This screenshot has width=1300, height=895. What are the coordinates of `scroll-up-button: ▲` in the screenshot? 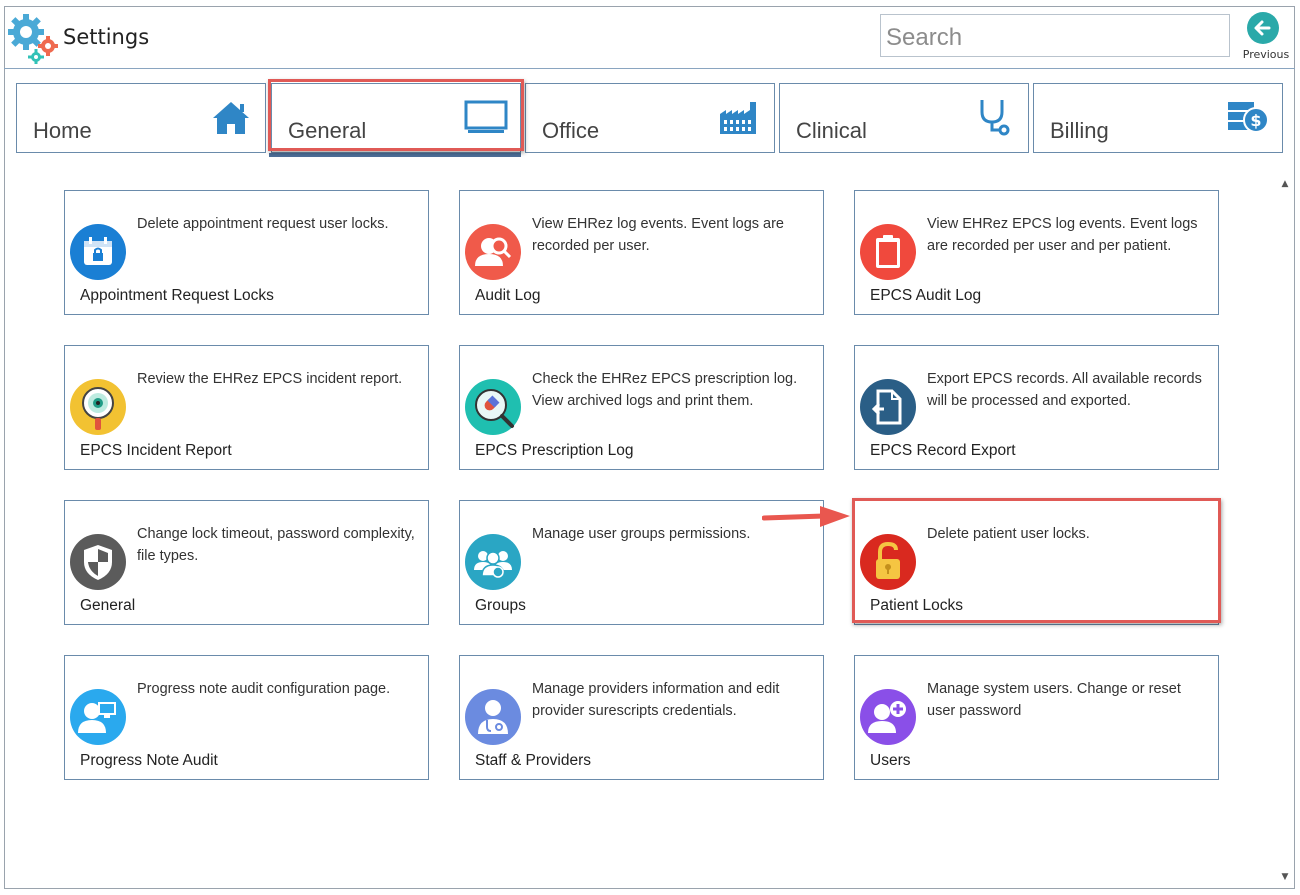 It's located at (1285, 184).